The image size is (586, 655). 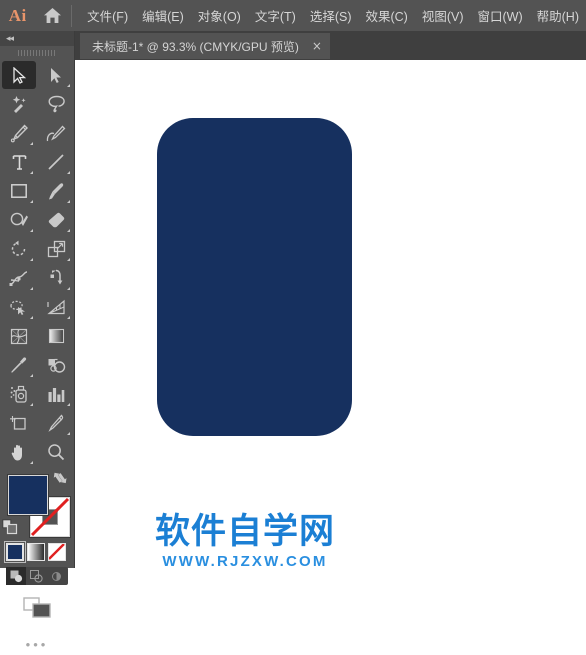 I want to click on draw-normal-button, so click(x=16, y=576).